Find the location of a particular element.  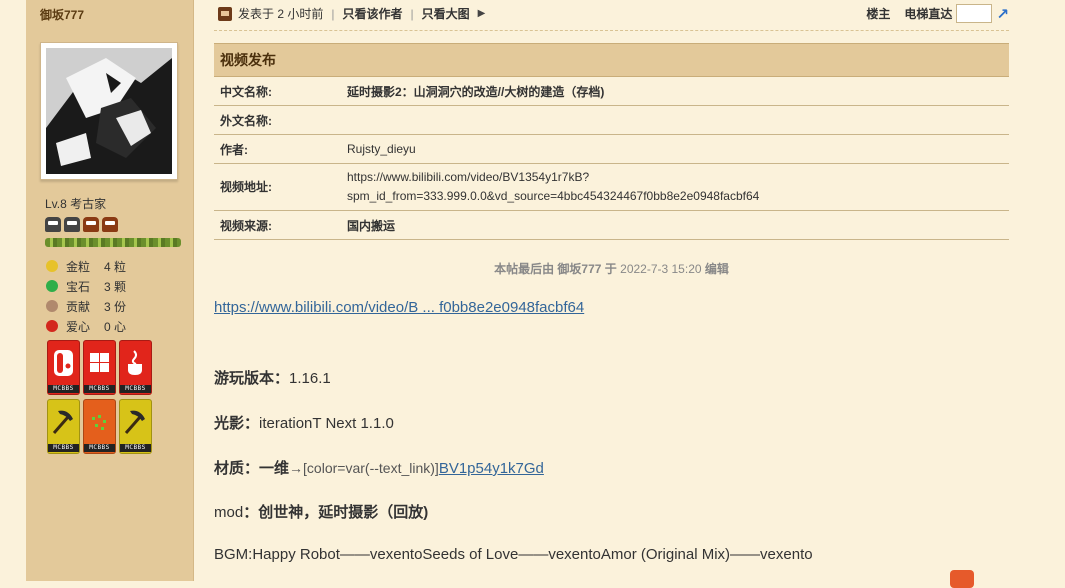

edit-note: 本帖最后由 御坂777 于 2022-7-3 15:20 编辑 is located at coordinates (611, 268).